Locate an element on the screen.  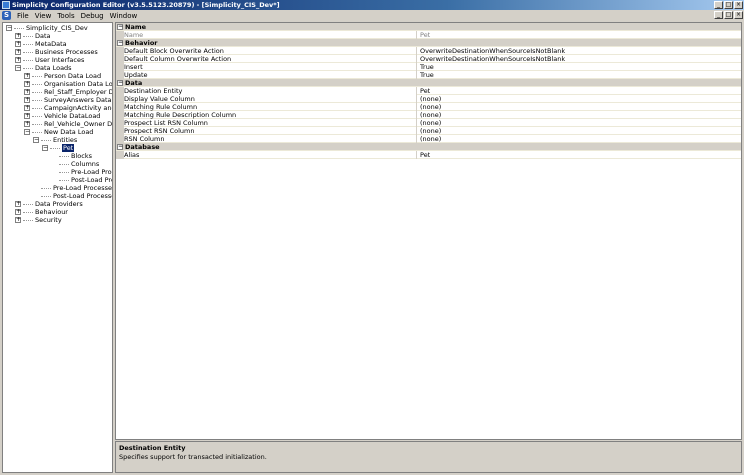
property-name: Matching Rule Description Column is located at coordinates (266, 114).